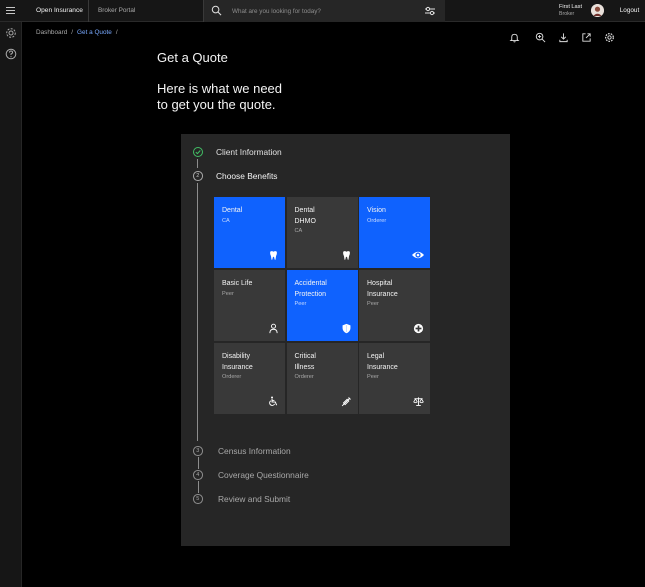  I want to click on benefit-tile-dental: Dental CA, so click(249, 232).